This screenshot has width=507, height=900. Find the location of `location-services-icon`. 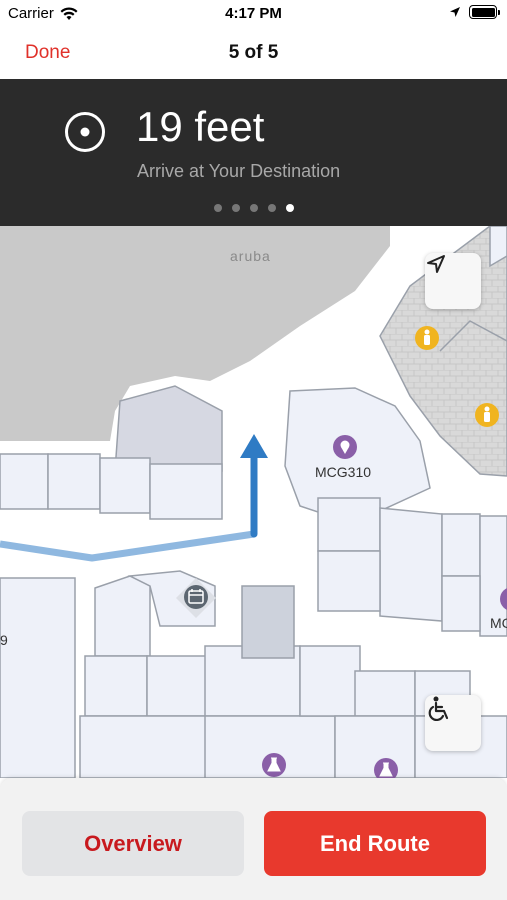

location-services-icon is located at coordinates (455, 12).